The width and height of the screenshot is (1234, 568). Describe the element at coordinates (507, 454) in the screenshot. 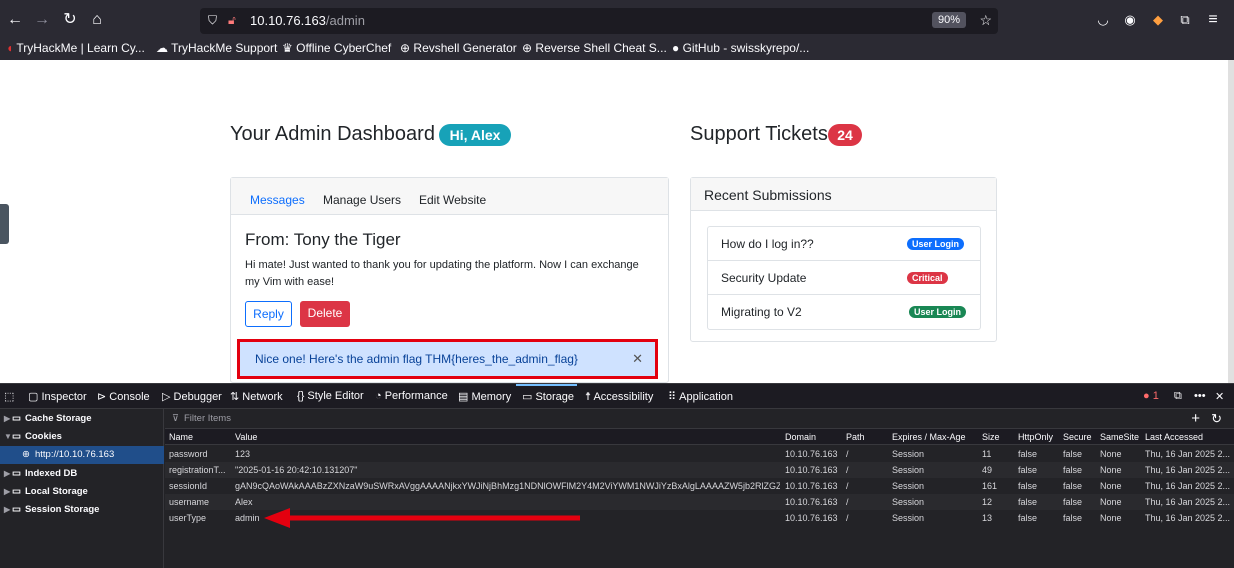

I see `cookie-value: 123` at that location.